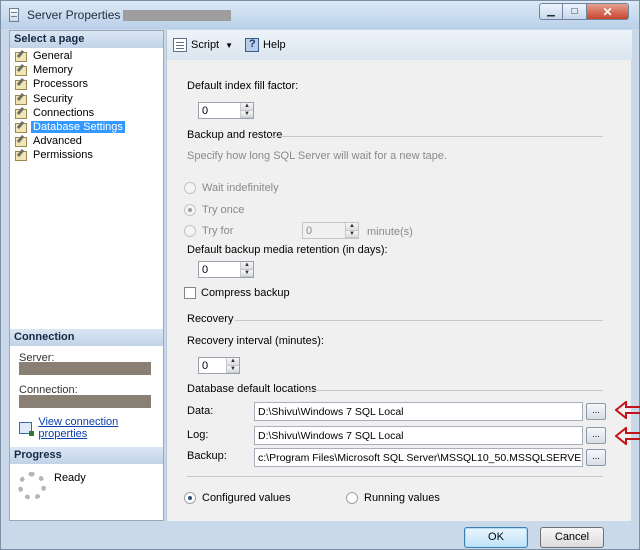 The height and width of the screenshot is (550, 640). Describe the element at coordinates (229, 45) in the screenshot. I see `chevron-down-icon: ▼` at that location.